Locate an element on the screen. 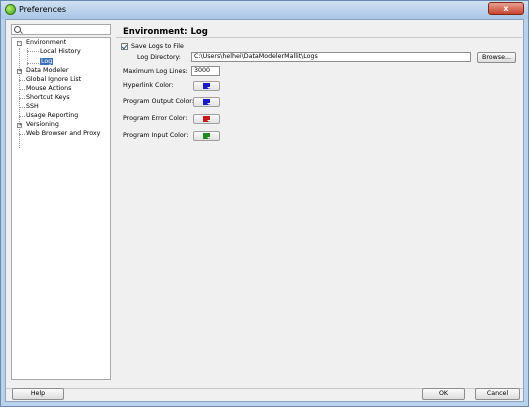 This screenshot has height=407, width=529. tree-item-label: Usage Reporting is located at coordinates (52, 115).